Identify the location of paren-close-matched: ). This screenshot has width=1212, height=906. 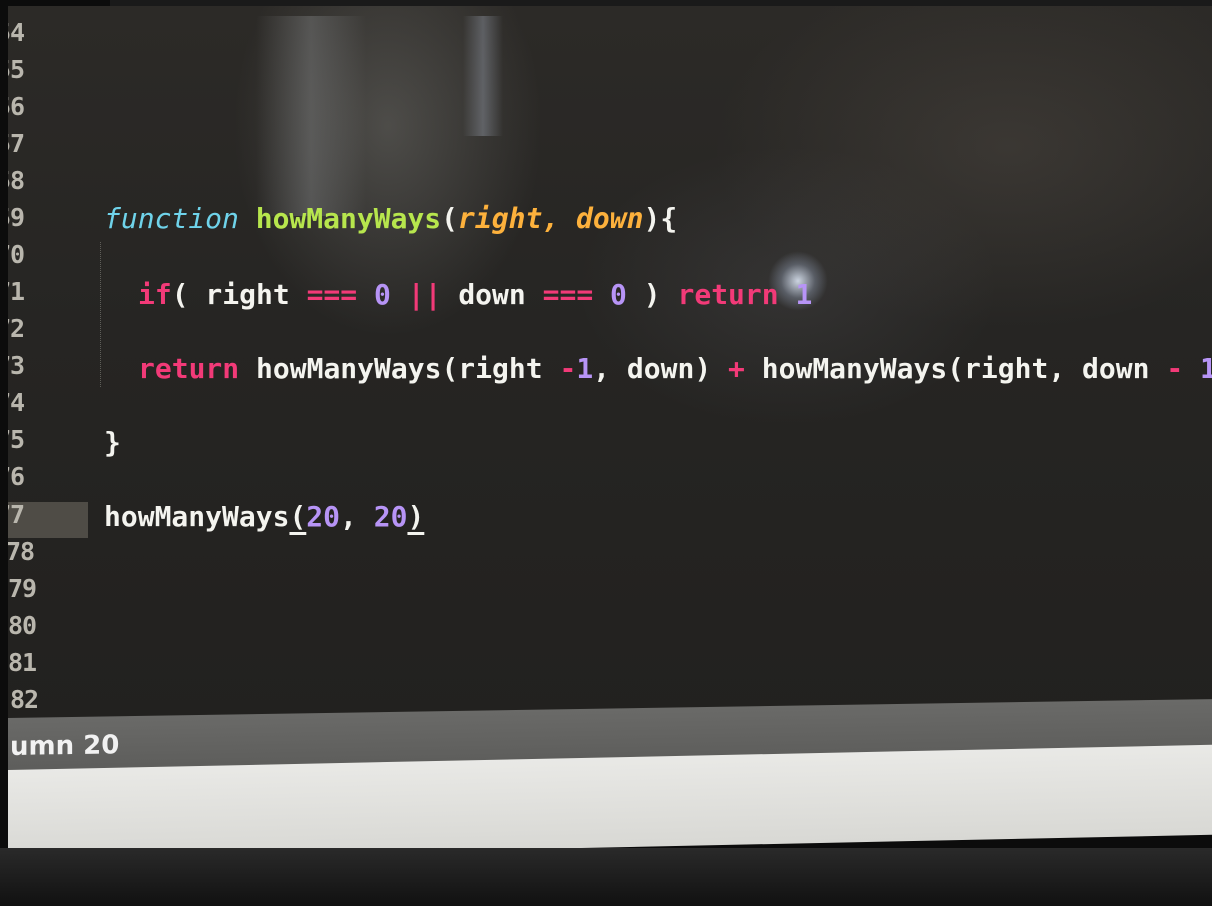
(416, 516).